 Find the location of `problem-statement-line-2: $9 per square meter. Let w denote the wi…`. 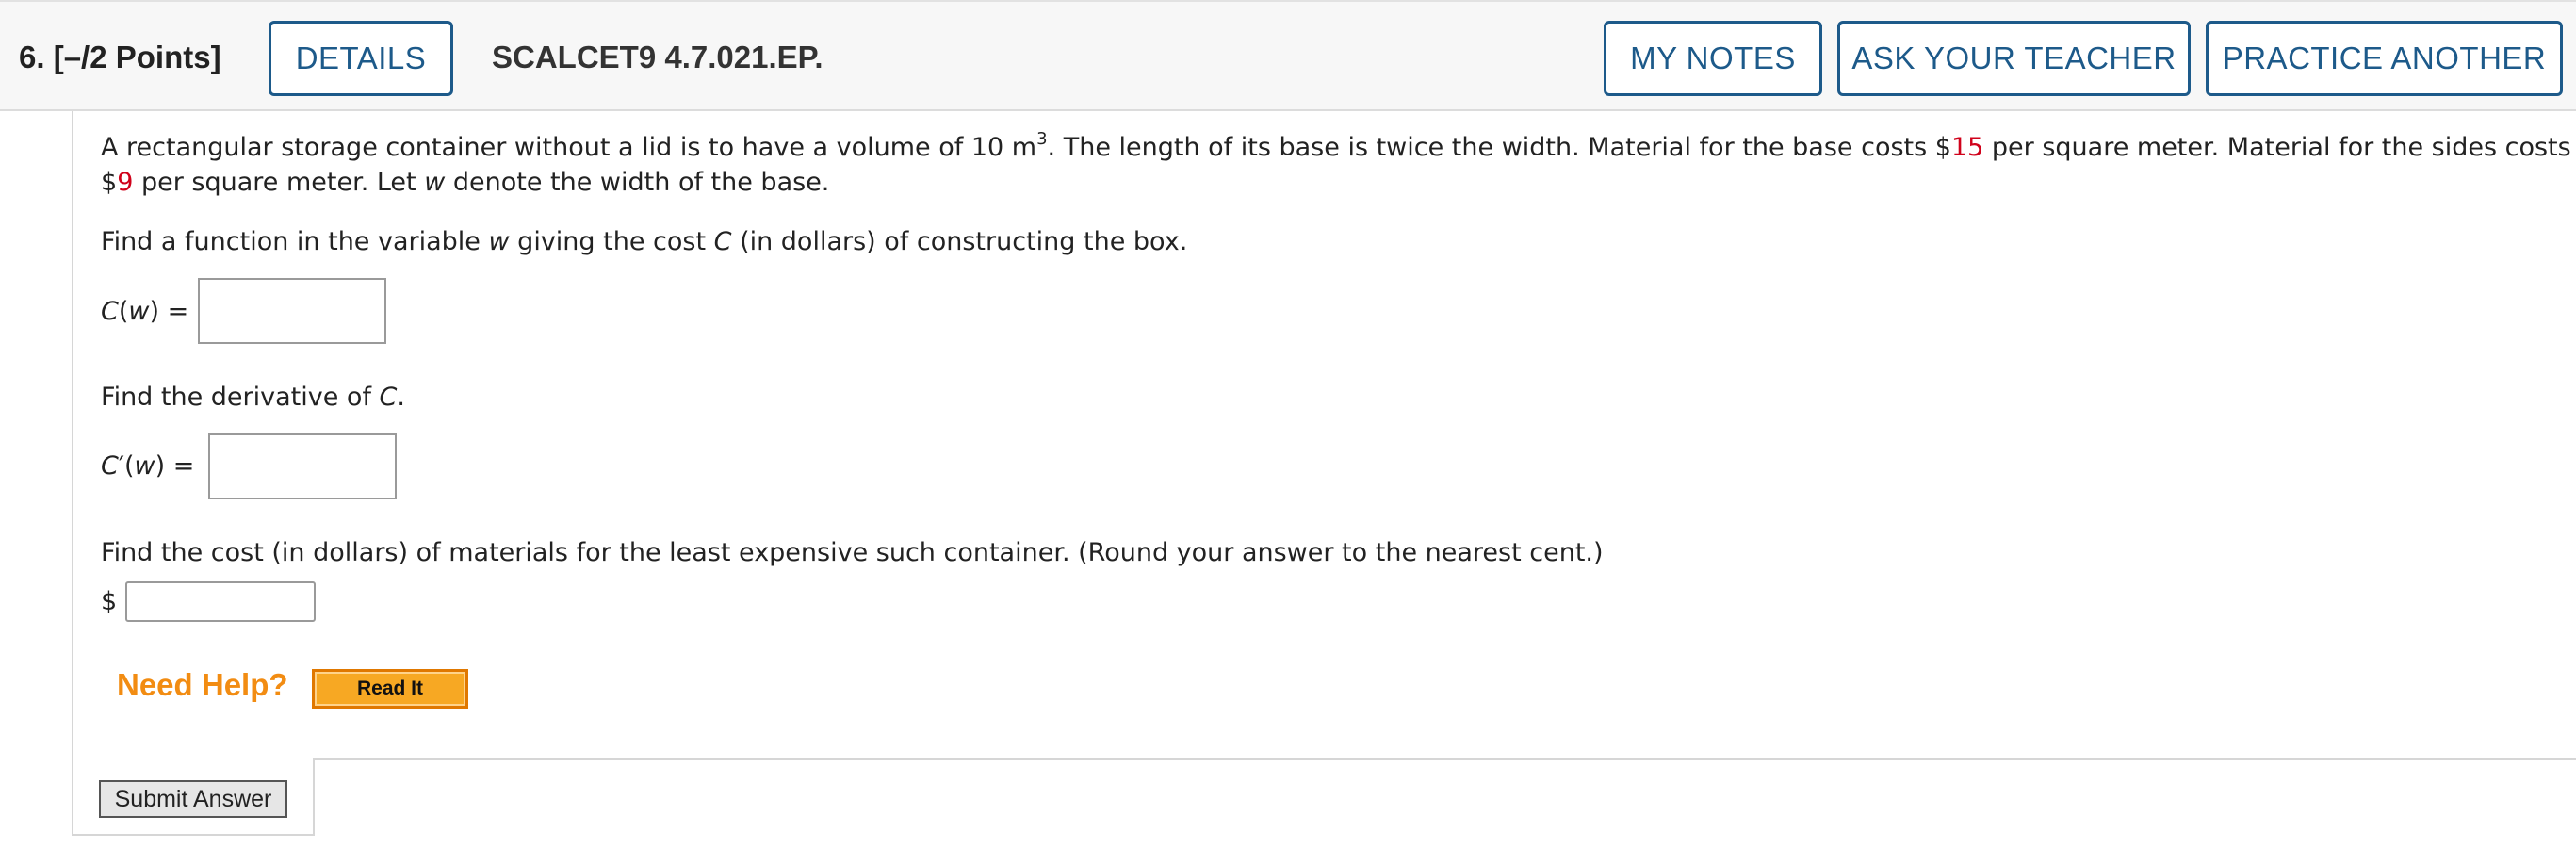

problem-statement-line-2: $9 per square meter. Let w denote the wi… is located at coordinates (465, 183).